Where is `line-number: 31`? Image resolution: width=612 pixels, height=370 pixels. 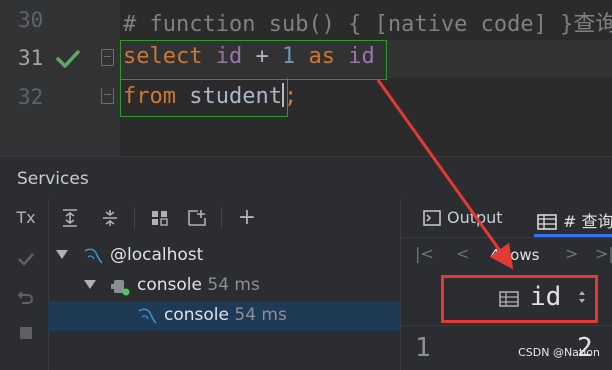
line-number: 31 is located at coordinates (31, 58).